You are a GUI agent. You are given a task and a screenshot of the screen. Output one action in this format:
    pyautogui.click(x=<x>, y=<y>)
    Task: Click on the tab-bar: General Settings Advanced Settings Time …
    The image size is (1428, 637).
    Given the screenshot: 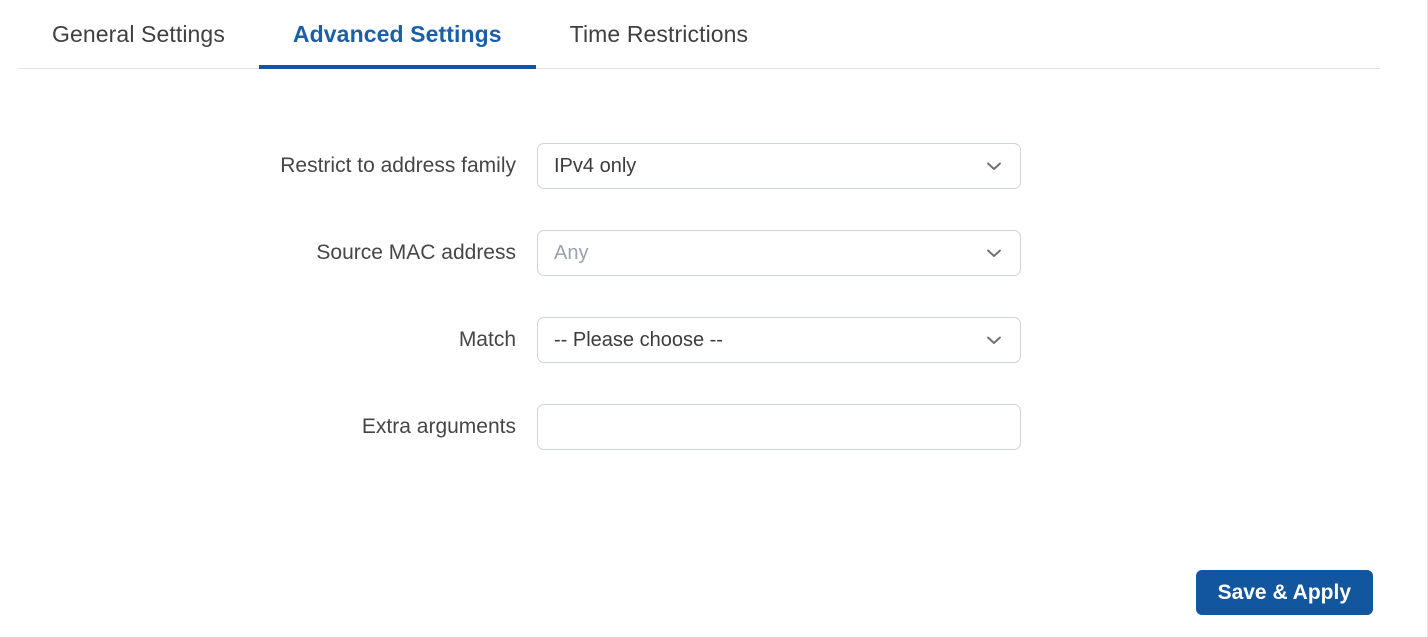 What is the action you would take?
    pyautogui.click(x=699, y=34)
    